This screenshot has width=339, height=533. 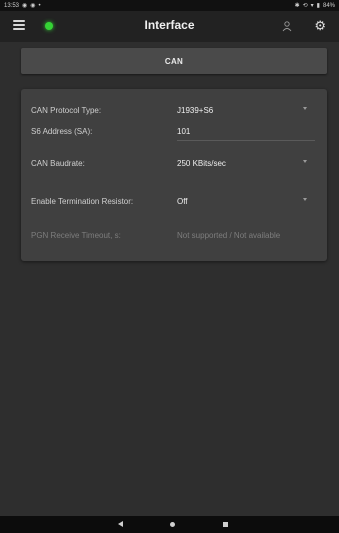 I want to click on wifi-icon: ▾, so click(x=312, y=5).